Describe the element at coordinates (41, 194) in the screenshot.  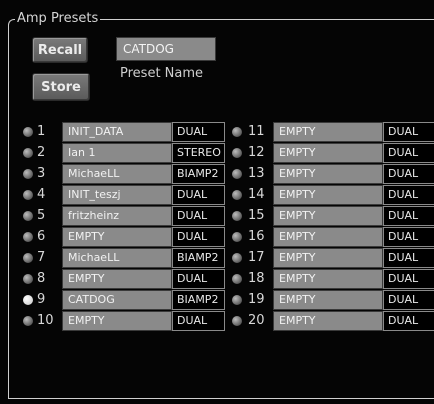
I see `preset-number: 4` at that location.